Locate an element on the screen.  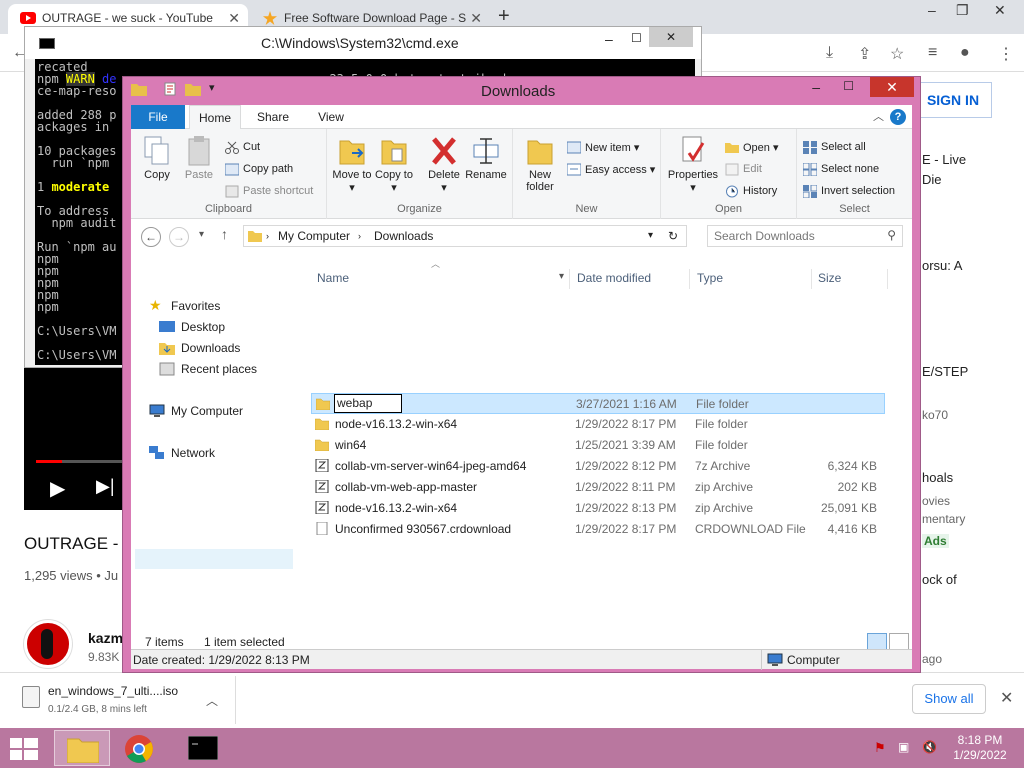
rename-input: webap is located at coordinates (368, 403).